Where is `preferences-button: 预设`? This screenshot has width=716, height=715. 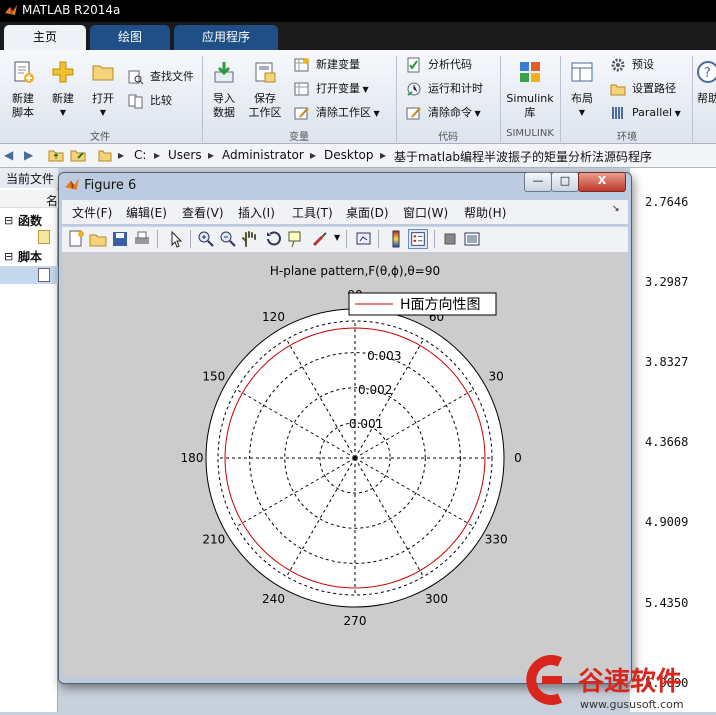
preferences-button: 预设 is located at coordinates (632, 65).